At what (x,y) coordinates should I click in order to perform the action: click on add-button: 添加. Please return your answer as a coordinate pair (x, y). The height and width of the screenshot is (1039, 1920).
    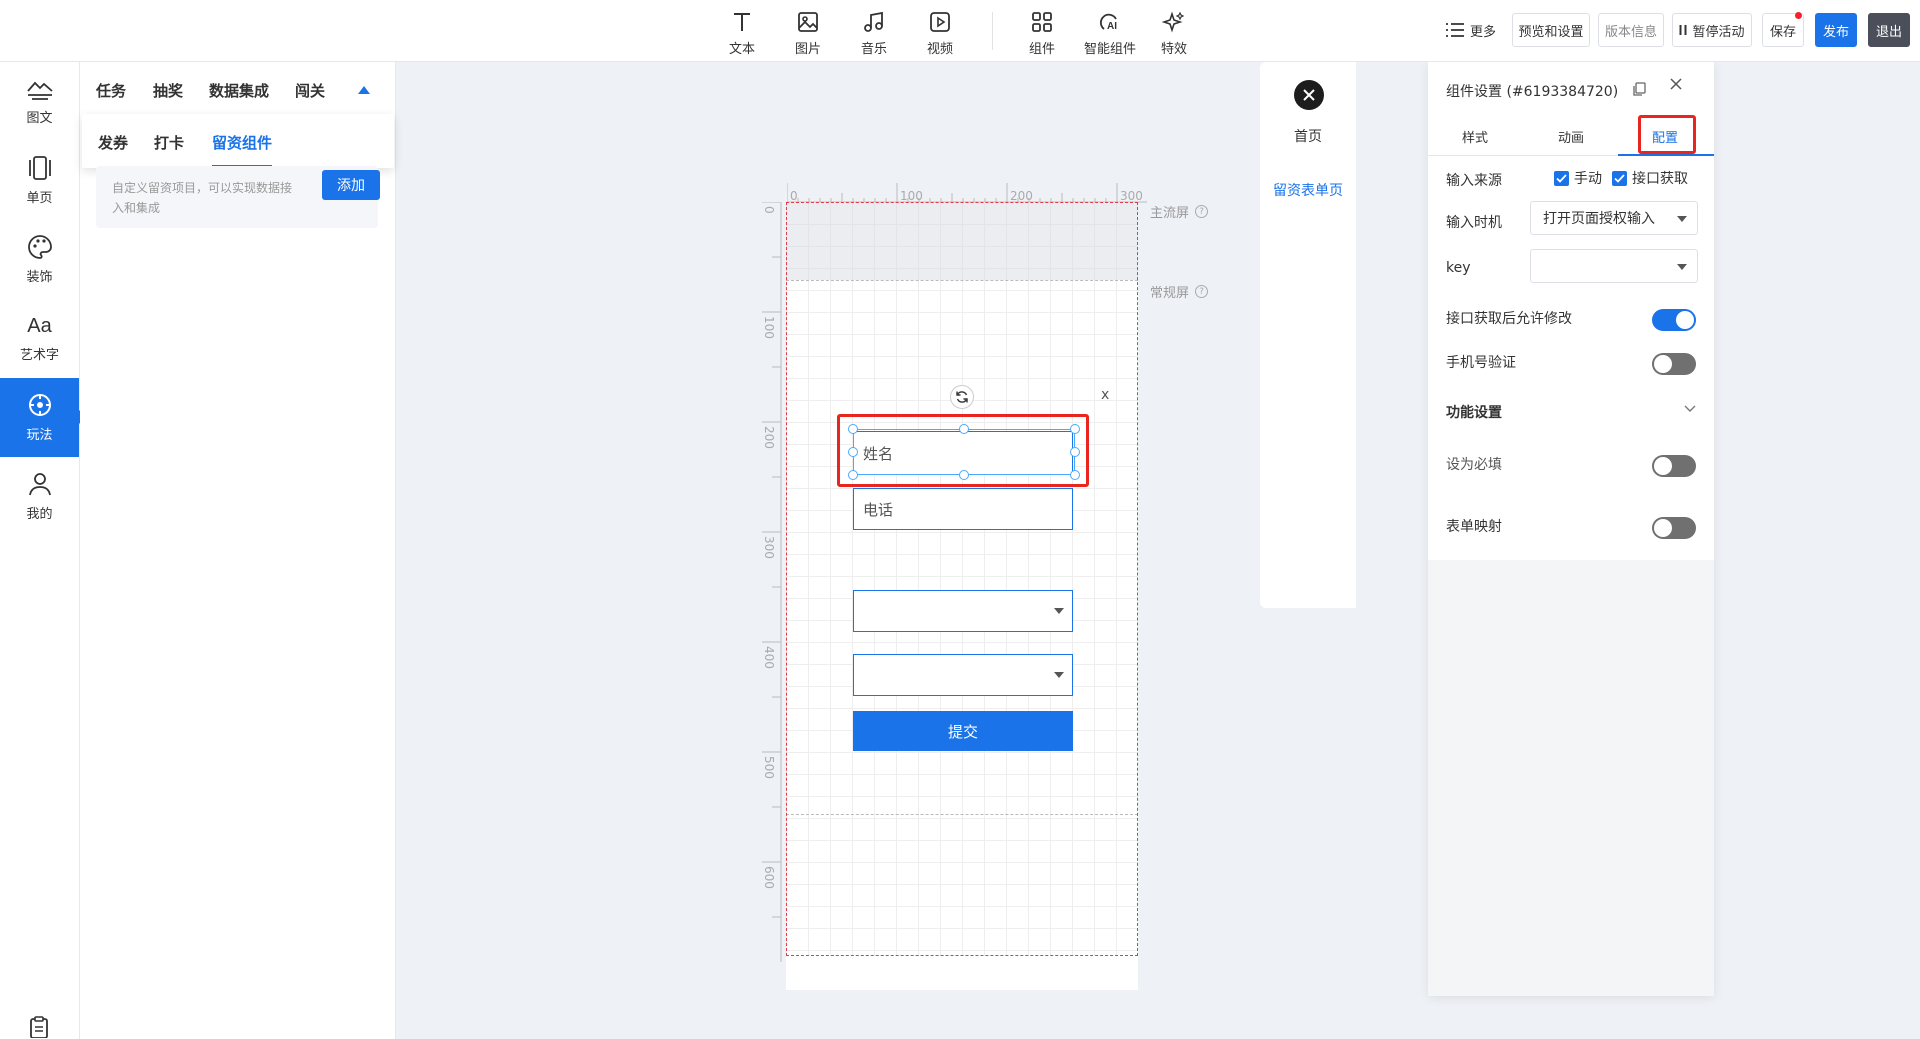
    Looking at the image, I should click on (351, 185).